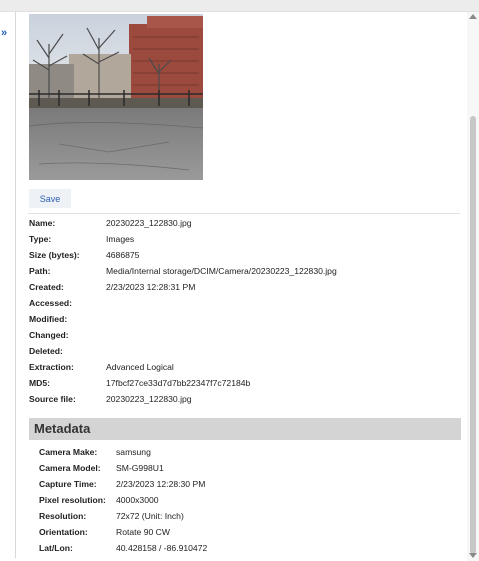  What do you see at coordinates (140, 367) in the screenshot?
I see `property-value: Advanced Logical` at bounding box center [140, 367].